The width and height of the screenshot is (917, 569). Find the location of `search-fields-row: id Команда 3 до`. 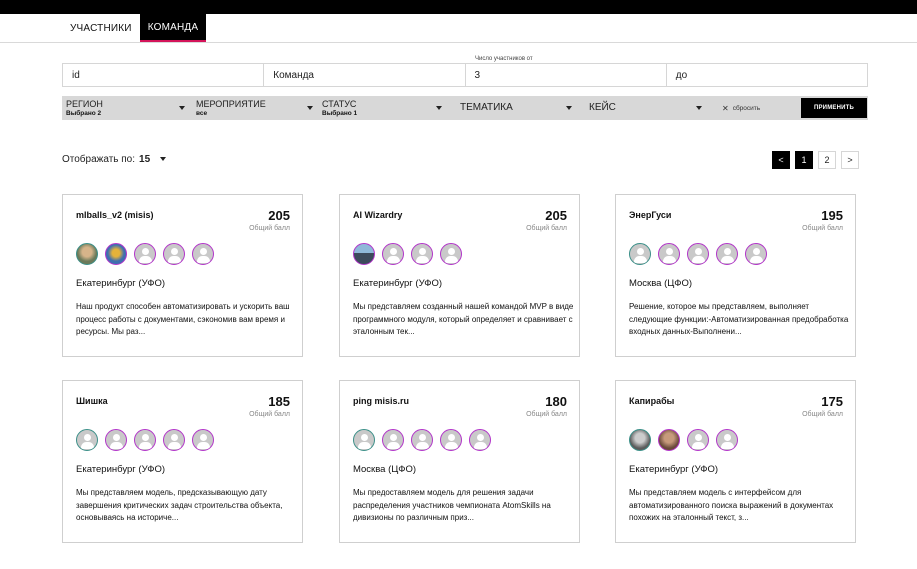

search-fields-row: id Команда 3 до is located at coordinates (465, 75).